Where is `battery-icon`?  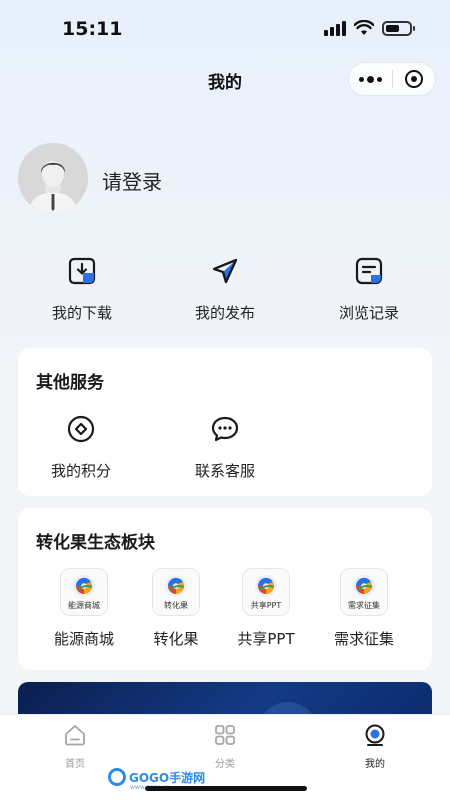 battery-icon is located at coordinates (398, 28).